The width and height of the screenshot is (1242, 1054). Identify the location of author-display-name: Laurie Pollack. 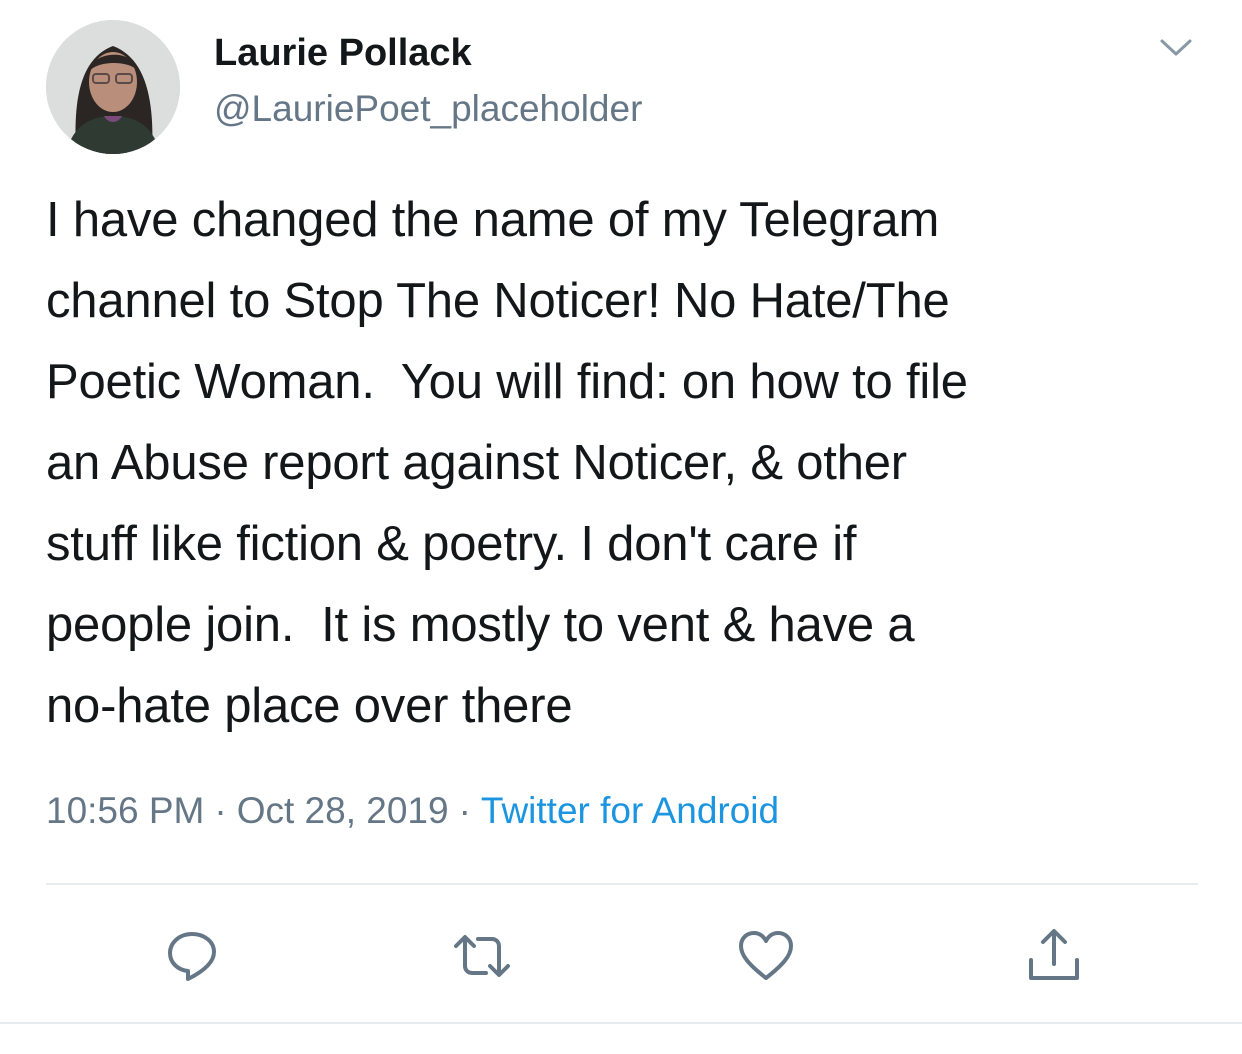
(343, 53).